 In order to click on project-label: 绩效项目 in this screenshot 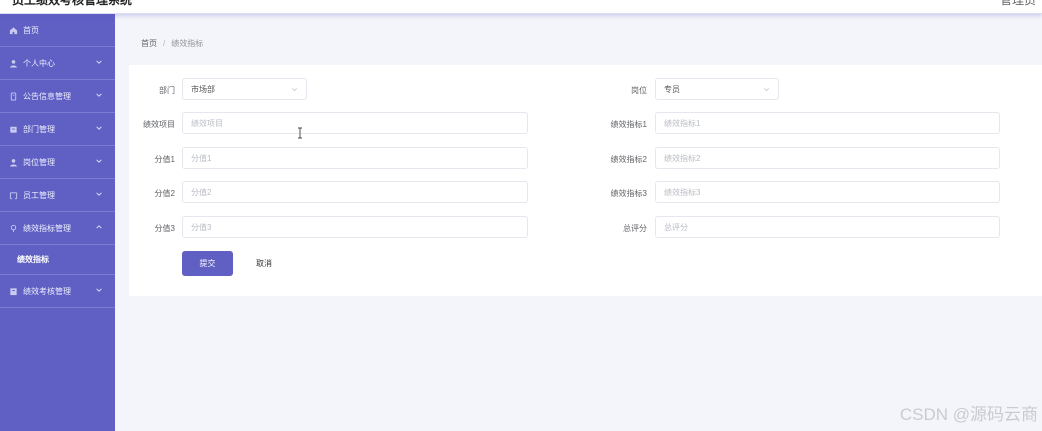, I will do `click(159, 124)`.